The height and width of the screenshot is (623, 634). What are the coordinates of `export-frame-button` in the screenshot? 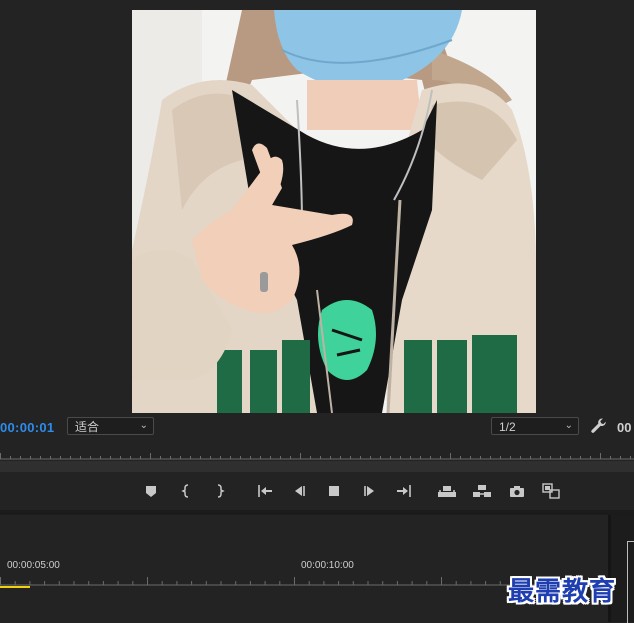 It's located at (517, 491).